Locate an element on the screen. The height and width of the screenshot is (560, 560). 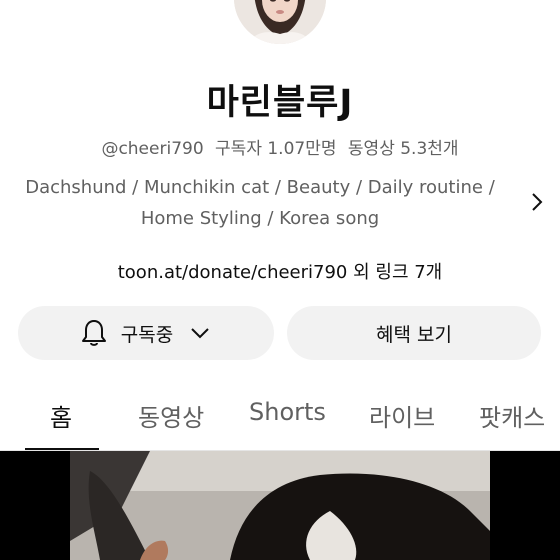
benefits-label: 혜택 보기 is located at coordinates (414, 334).